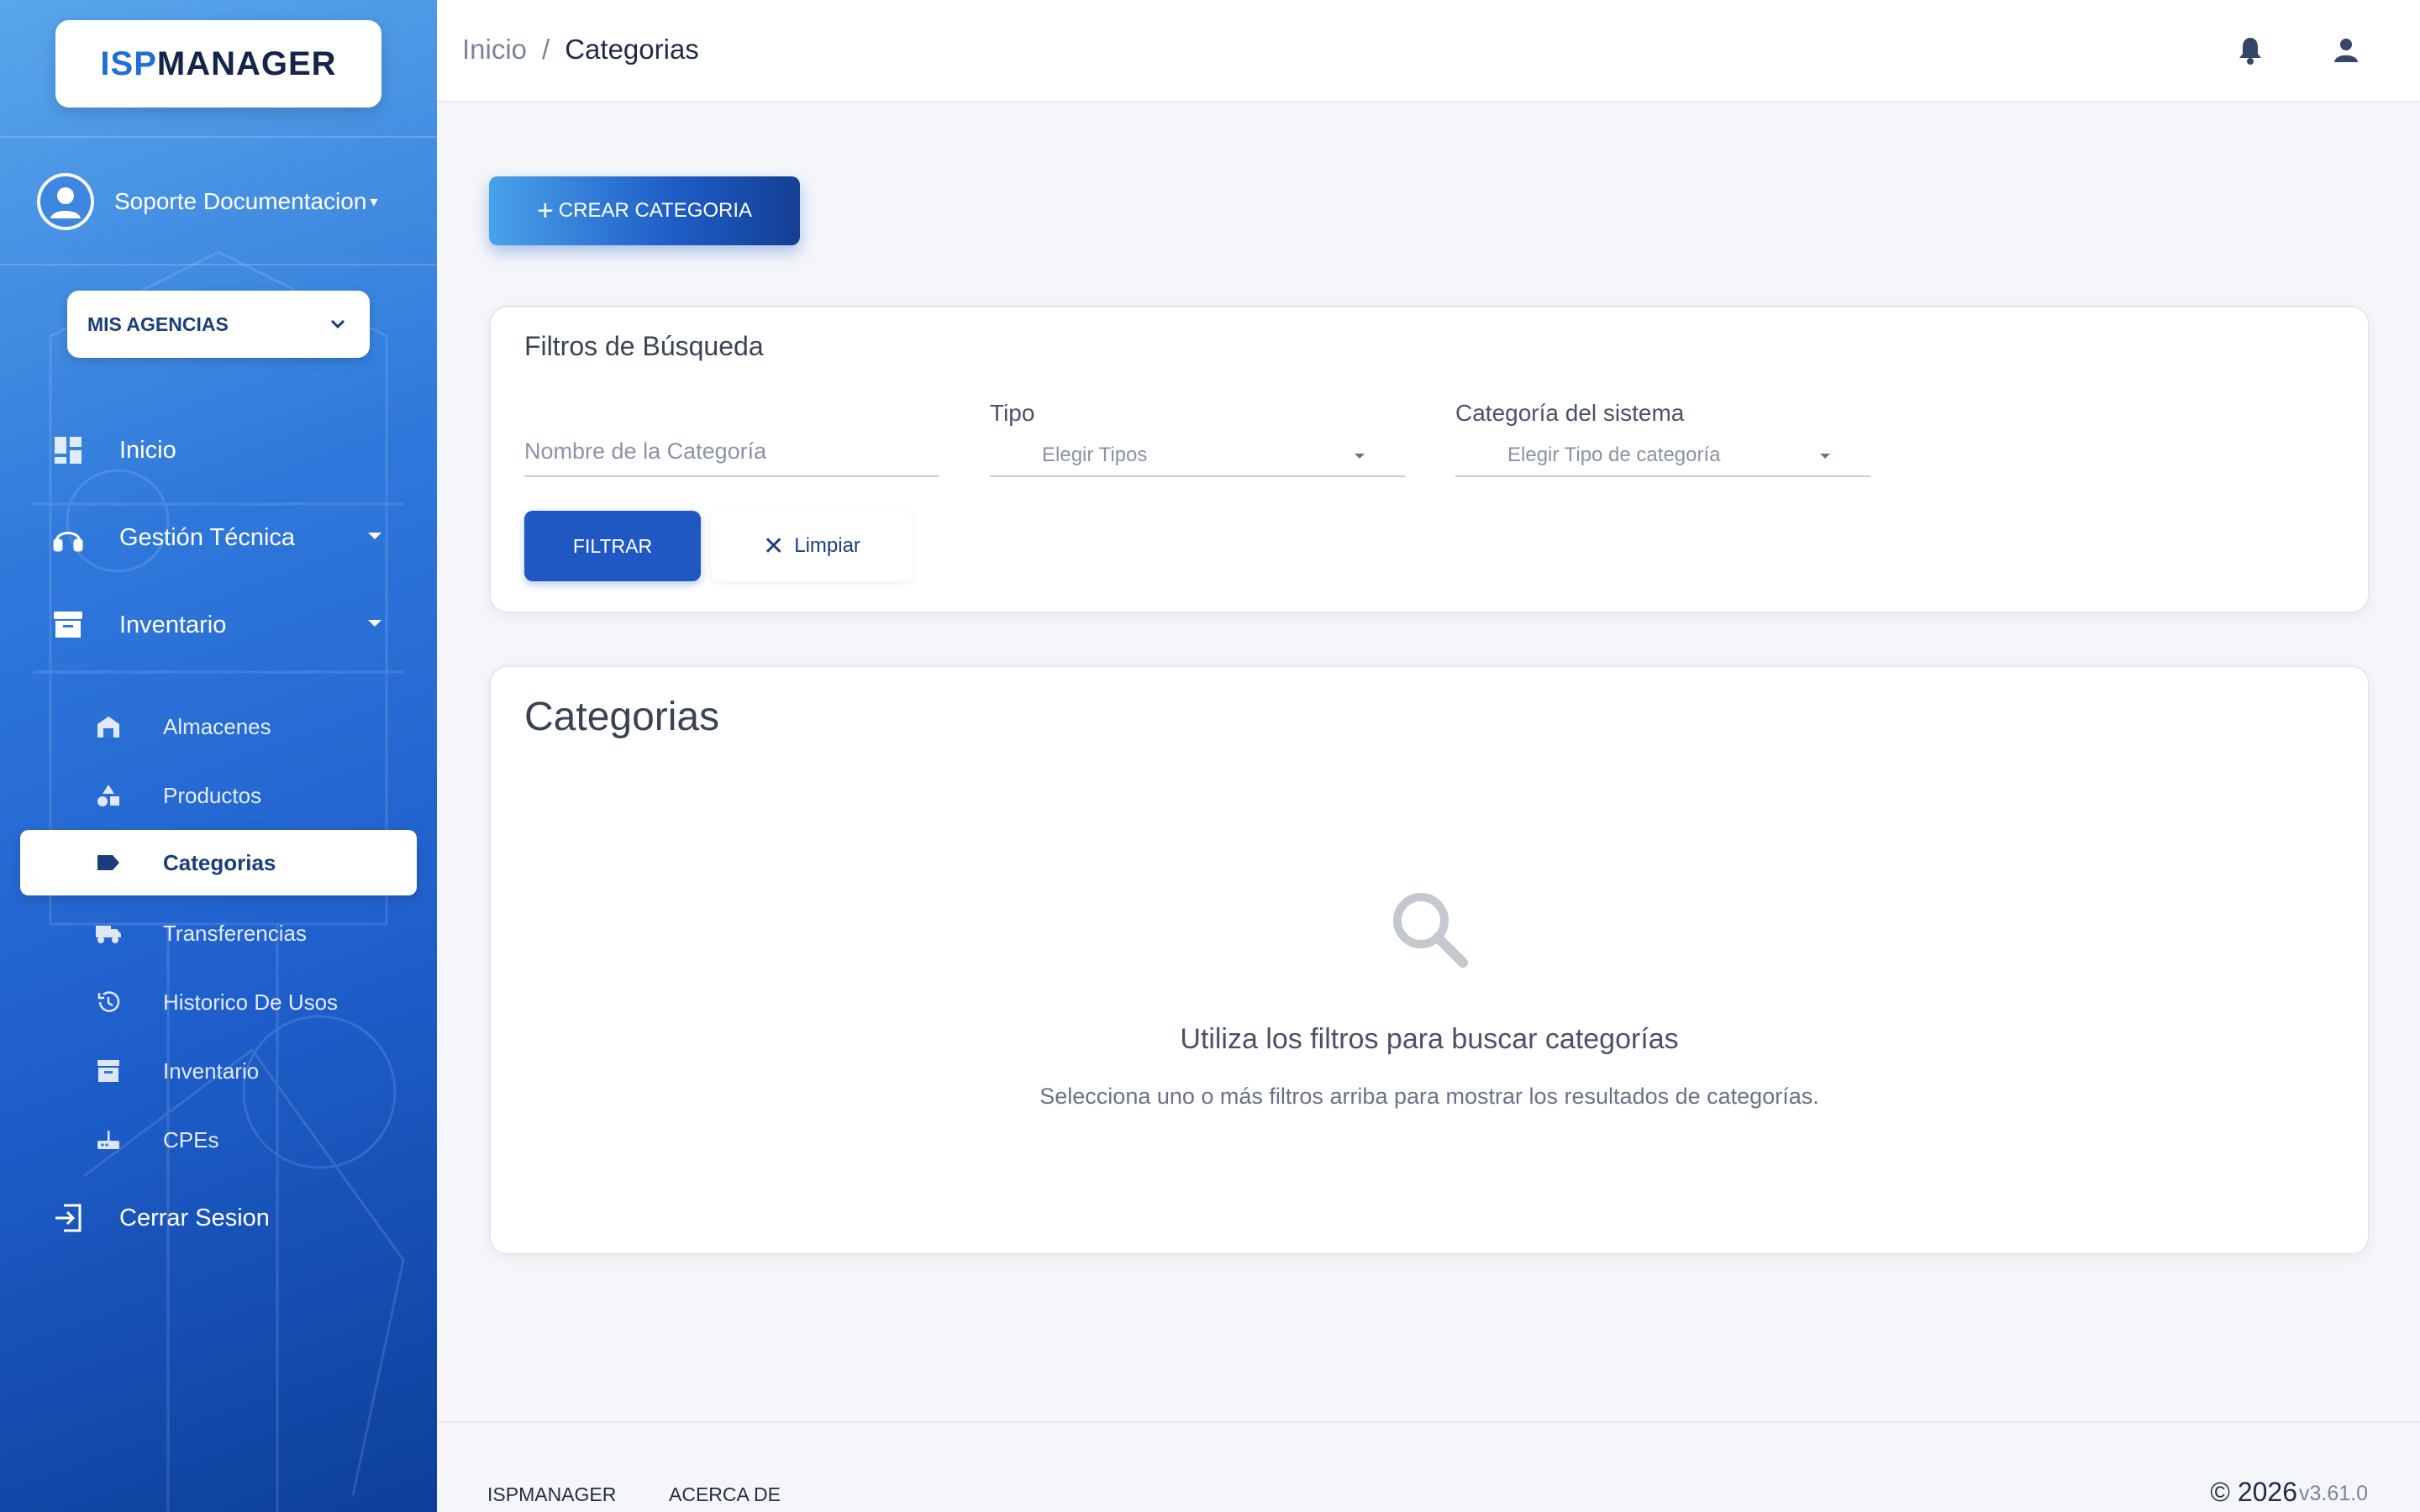  I want to click on shapes-icon, so click(109, 795).